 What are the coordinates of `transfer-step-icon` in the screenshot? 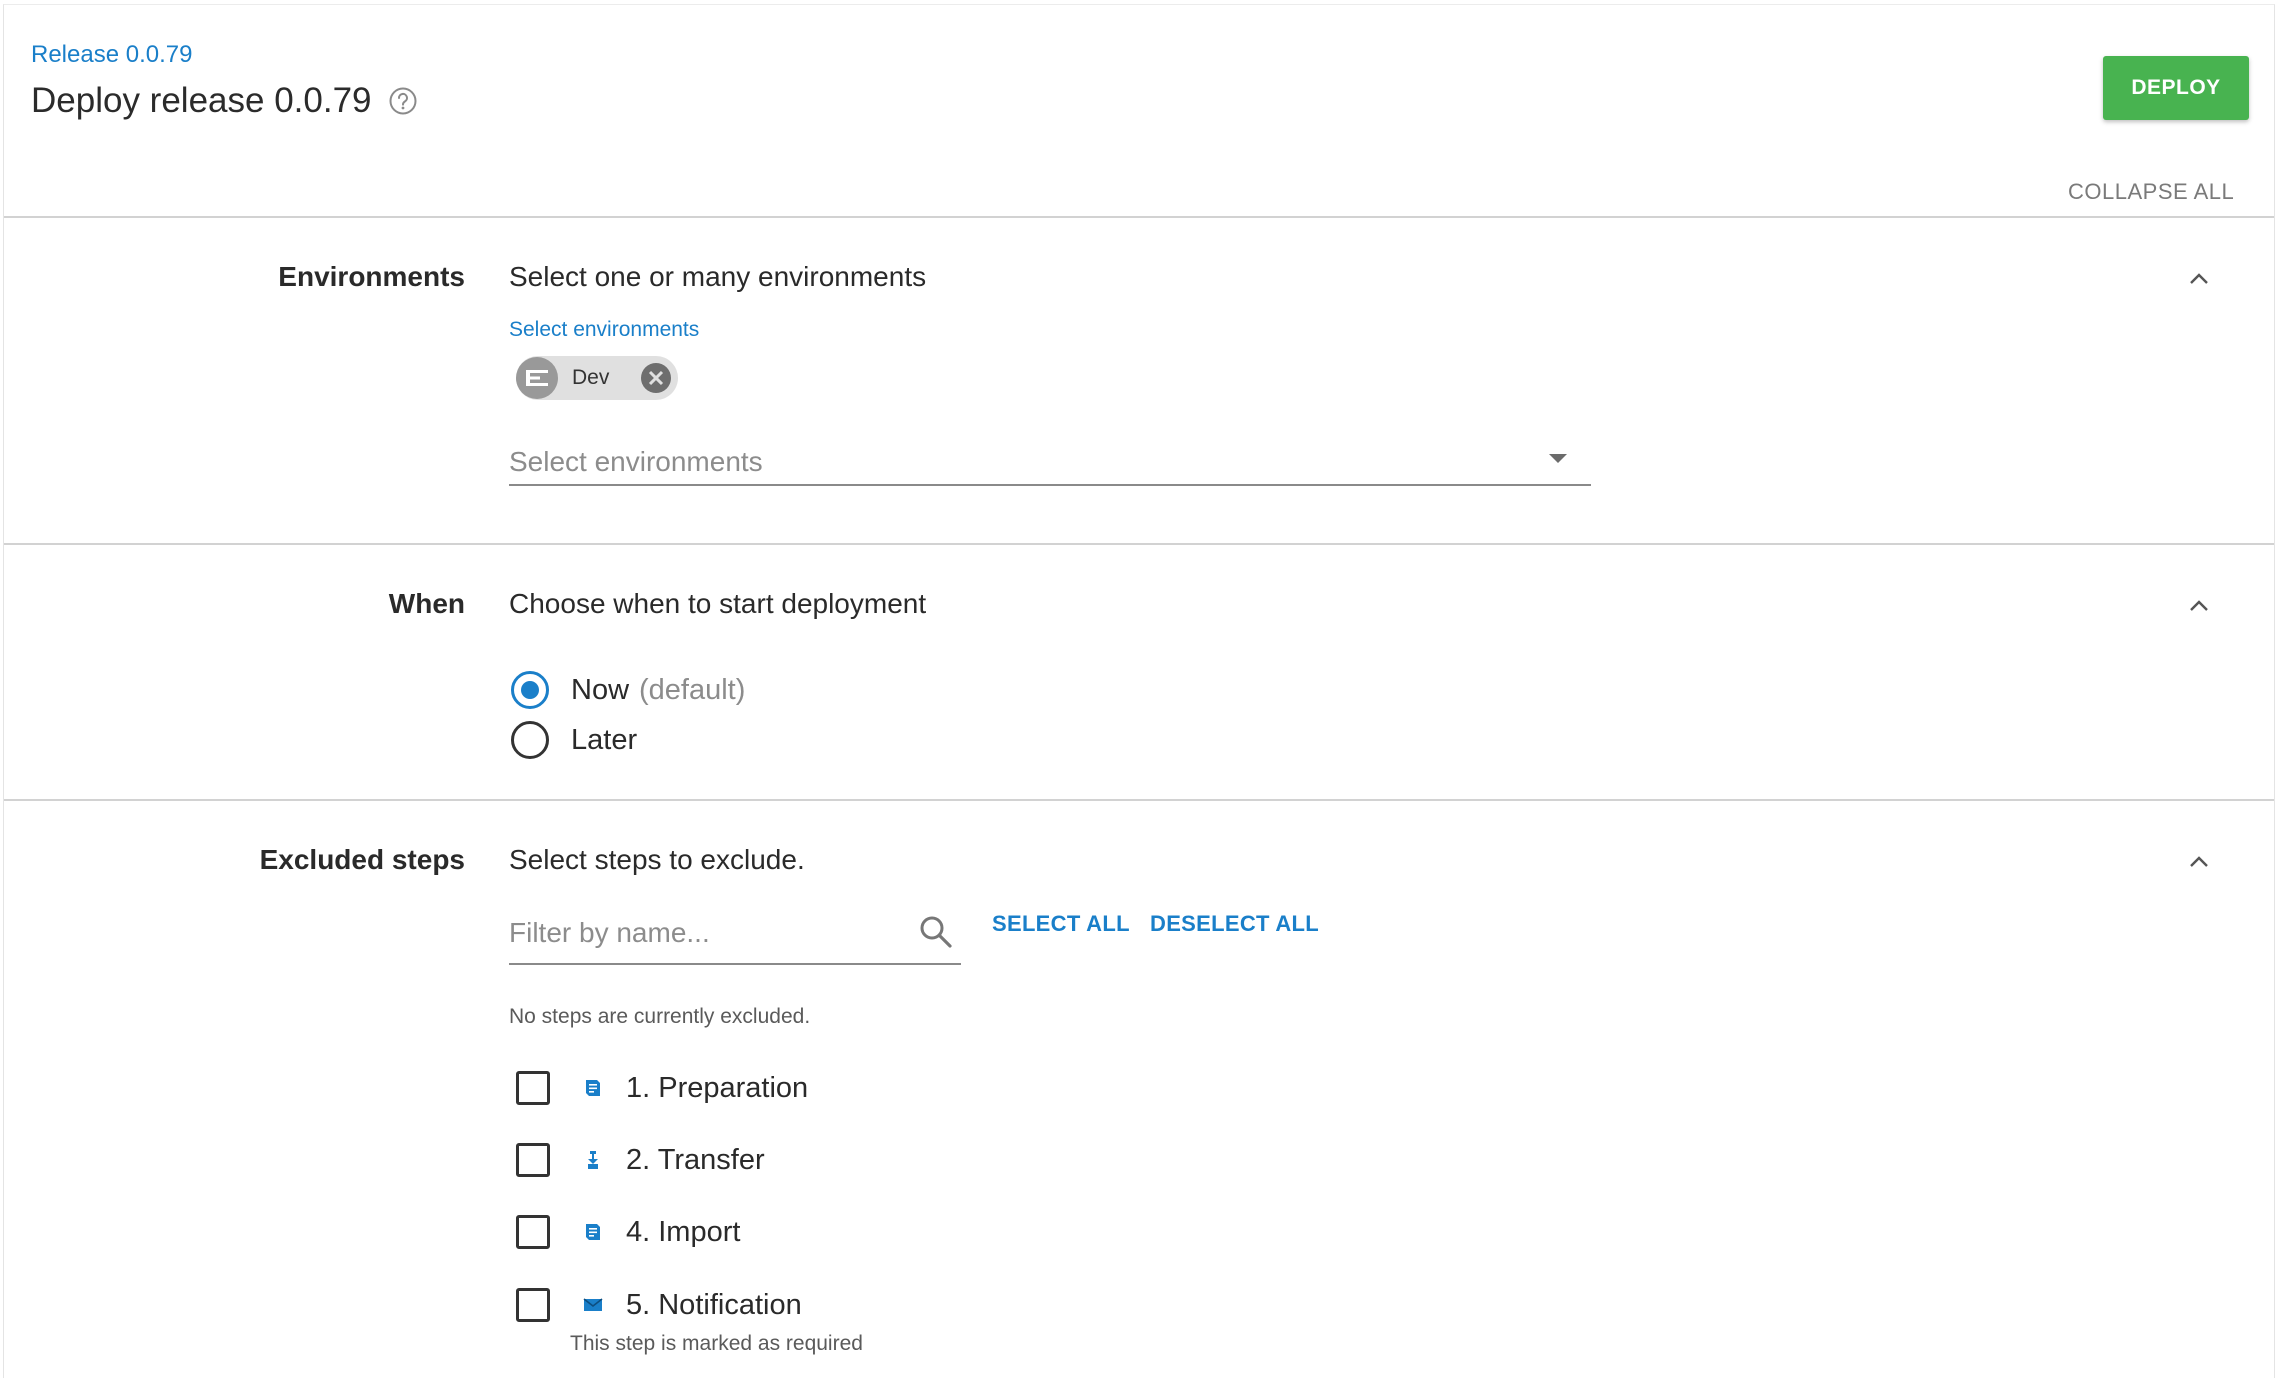 It's located at (593, 1160).